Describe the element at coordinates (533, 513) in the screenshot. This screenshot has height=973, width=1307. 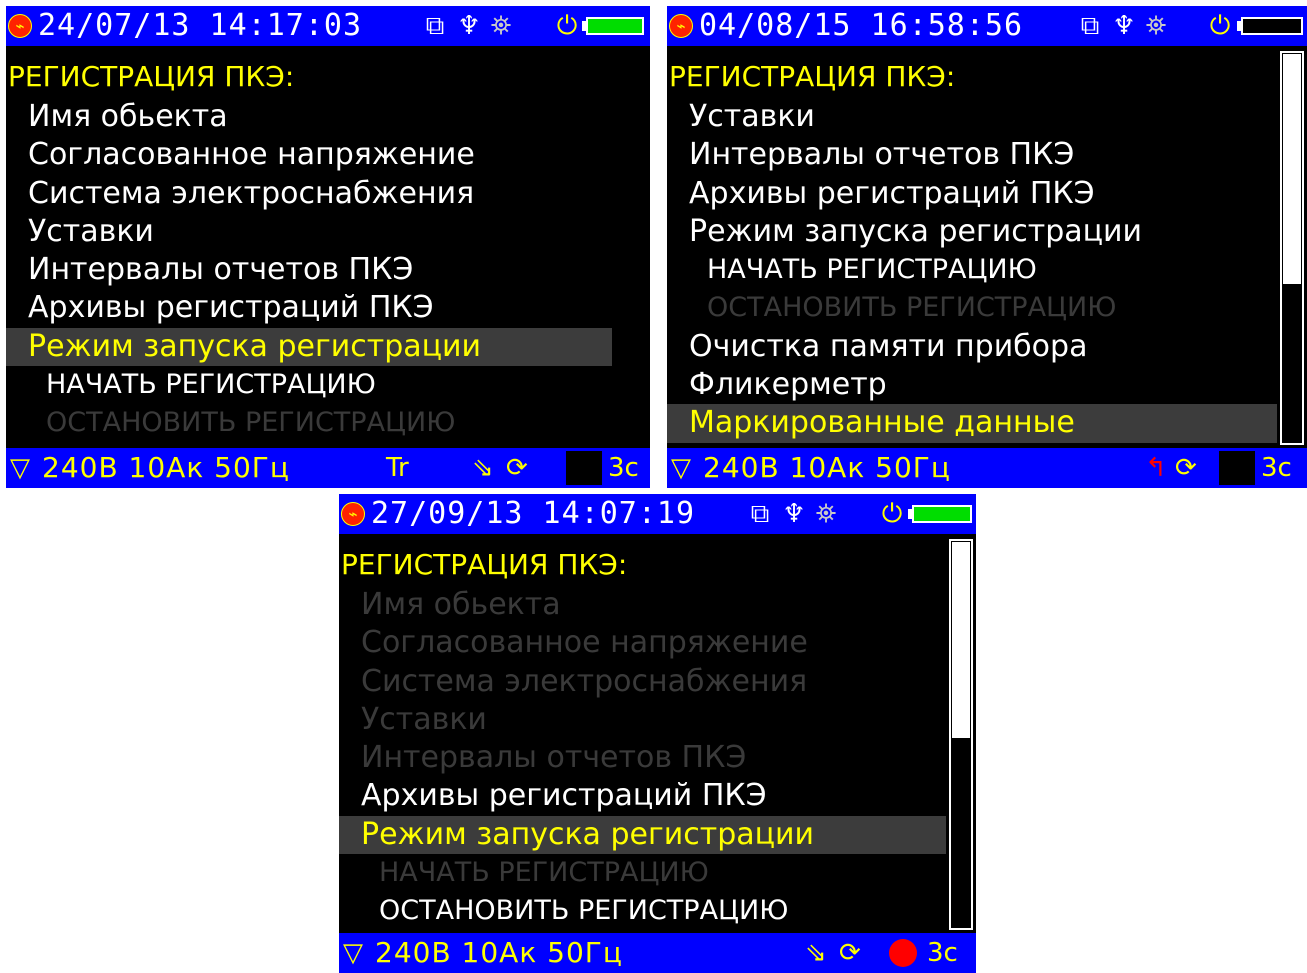
I see `datetime: 27/09/13 14:07:19` at that location.